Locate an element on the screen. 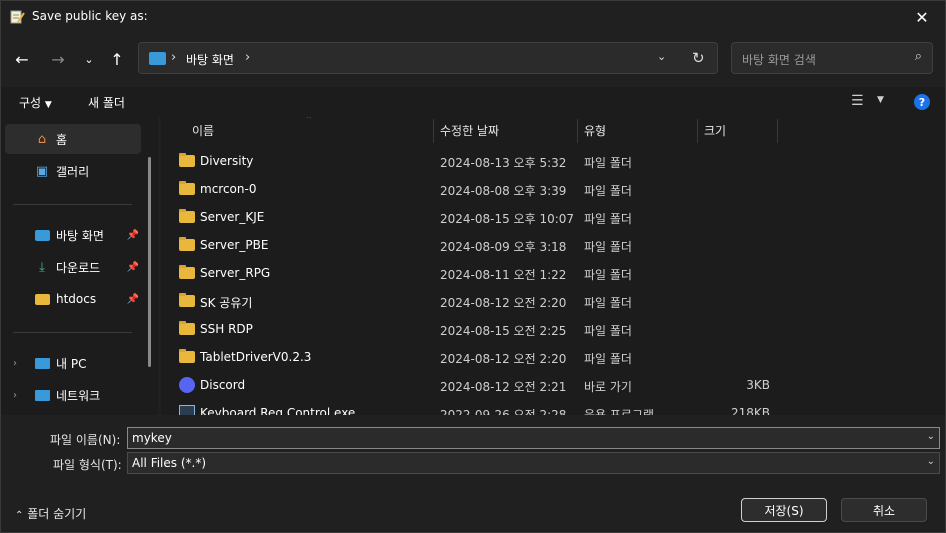 This screenshot has width=946, height=533. file-name: SSH RDP is located at coordinates (226, 329).